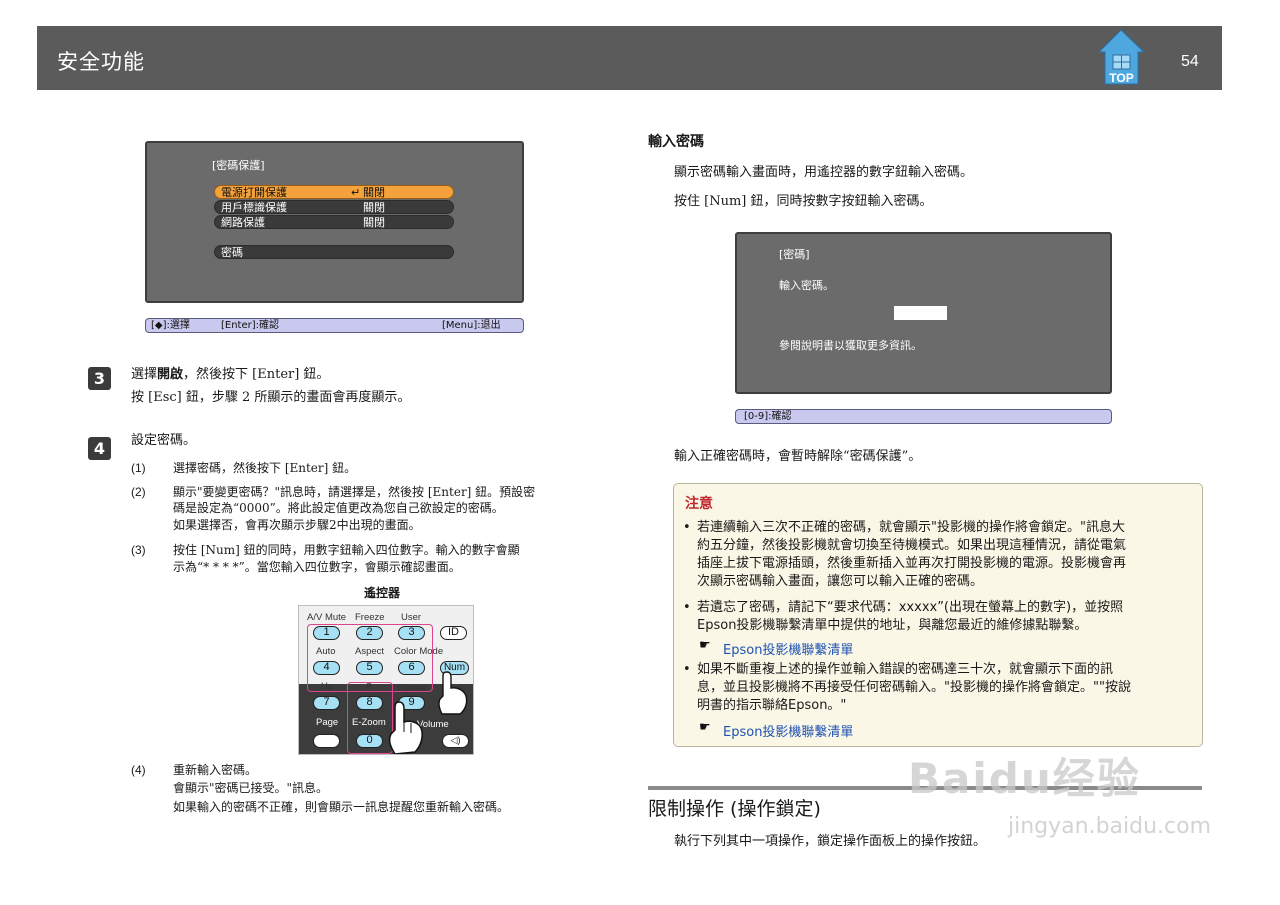 This screenshot has width=1280, height=905. I want to click on caution-bullet-3-line-1: 如果不斷重複上述的操作並輸入錯誤的密碼達三十次，就會顯示下面的訊, so click(905, 669).